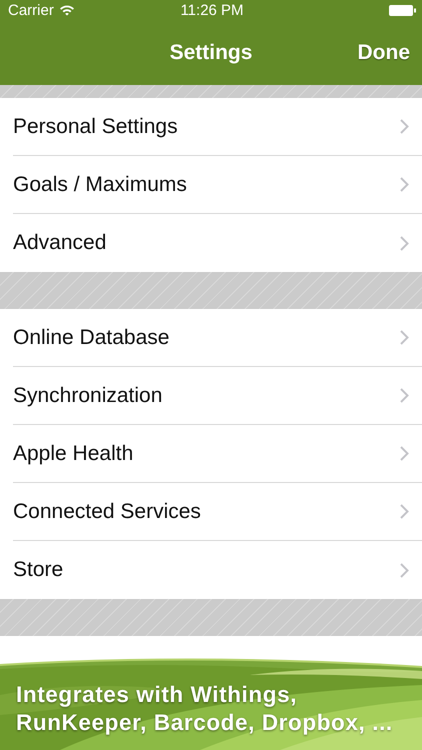 The image size is (422, 750). I want to click on done-button: Done, so click(384, 52).